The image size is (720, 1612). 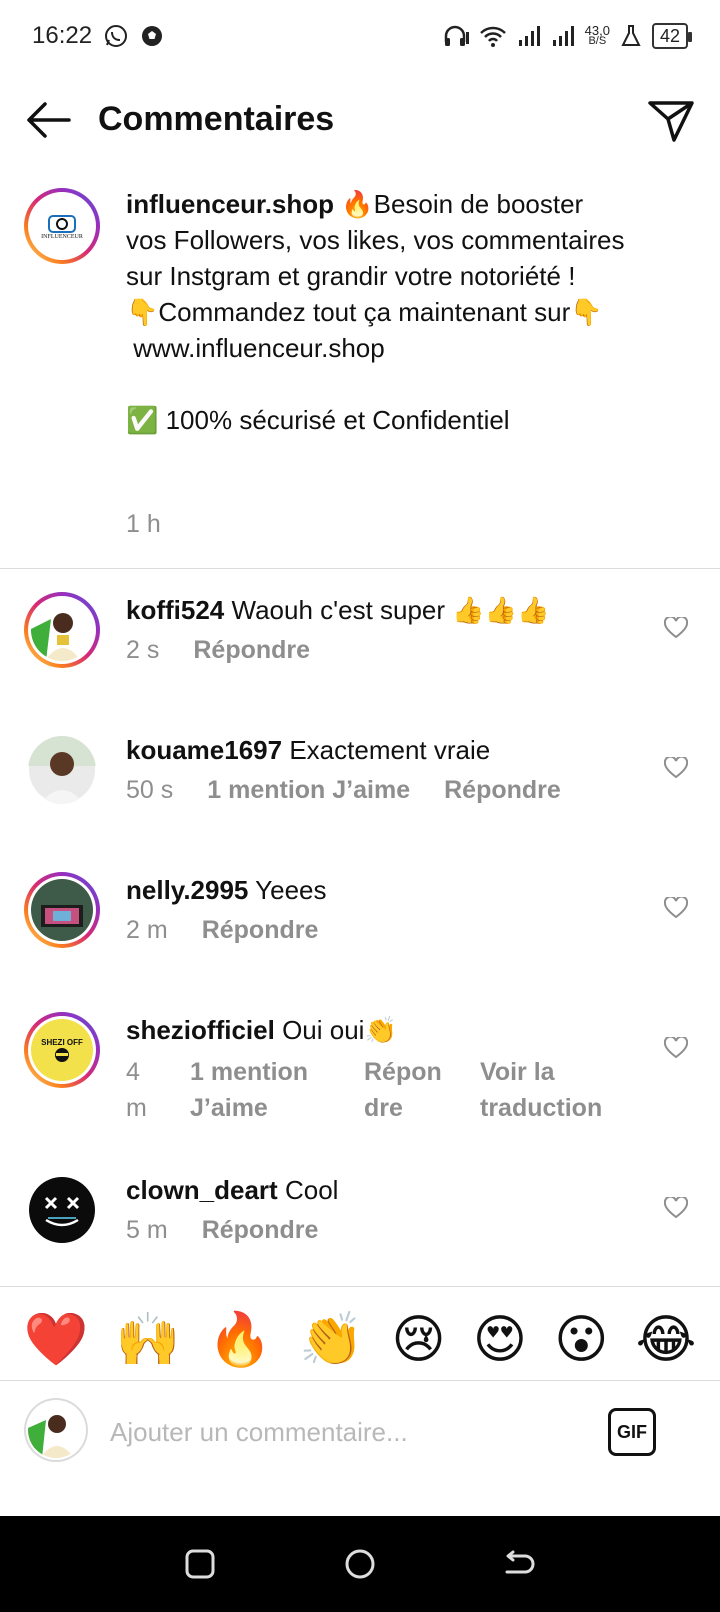 I want to click on comment-time: 2 m, so click(x=147, y=930).